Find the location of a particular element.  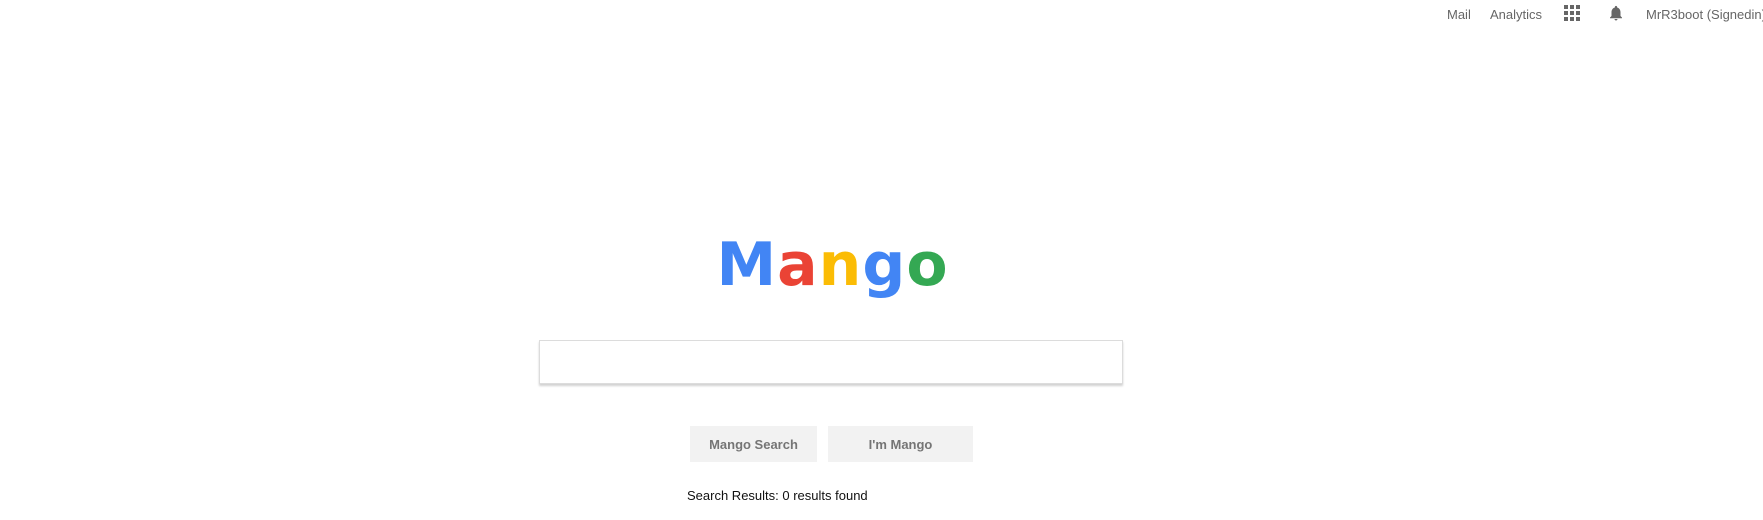

mail-link: Mail is located at coordinates (1459, 14).